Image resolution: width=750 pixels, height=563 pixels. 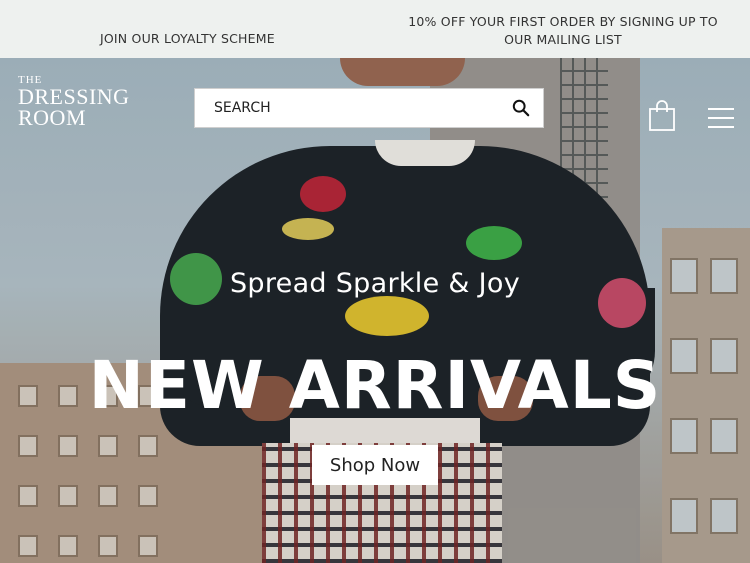 What do you see at coordinates (74, 96) in the screenshot?
I see `logo-line-dressing: DRESSING` at bounding box center [74, 96].